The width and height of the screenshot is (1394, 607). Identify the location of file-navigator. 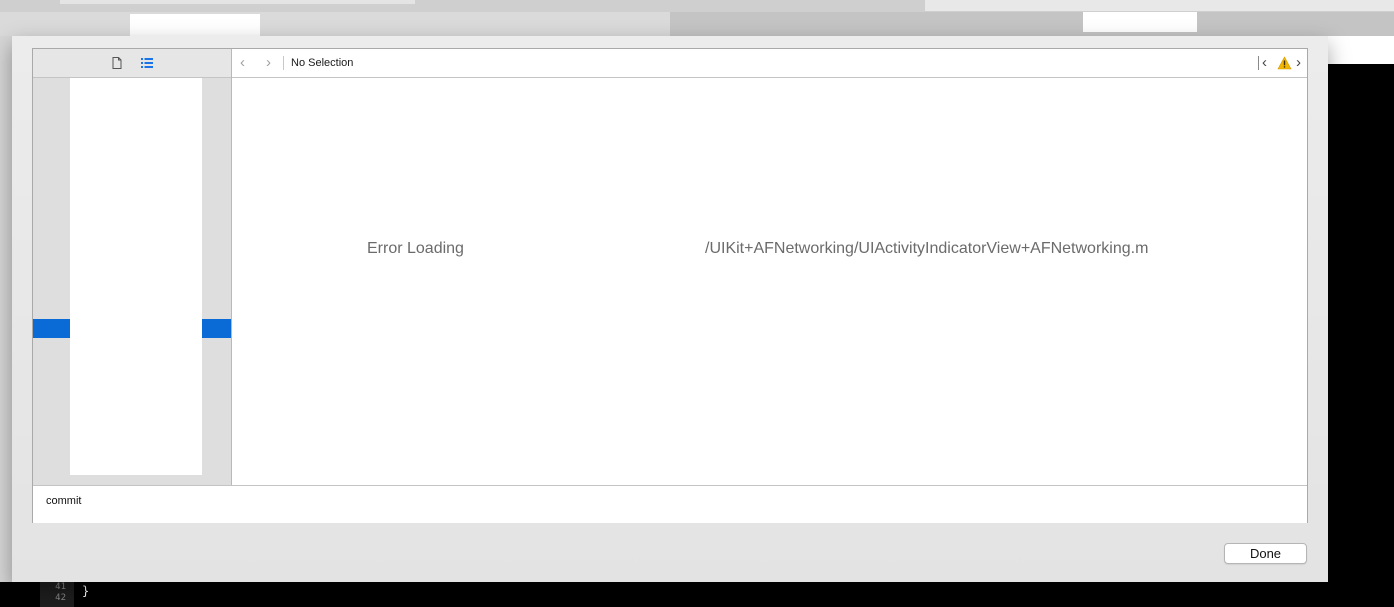
(132, 267).